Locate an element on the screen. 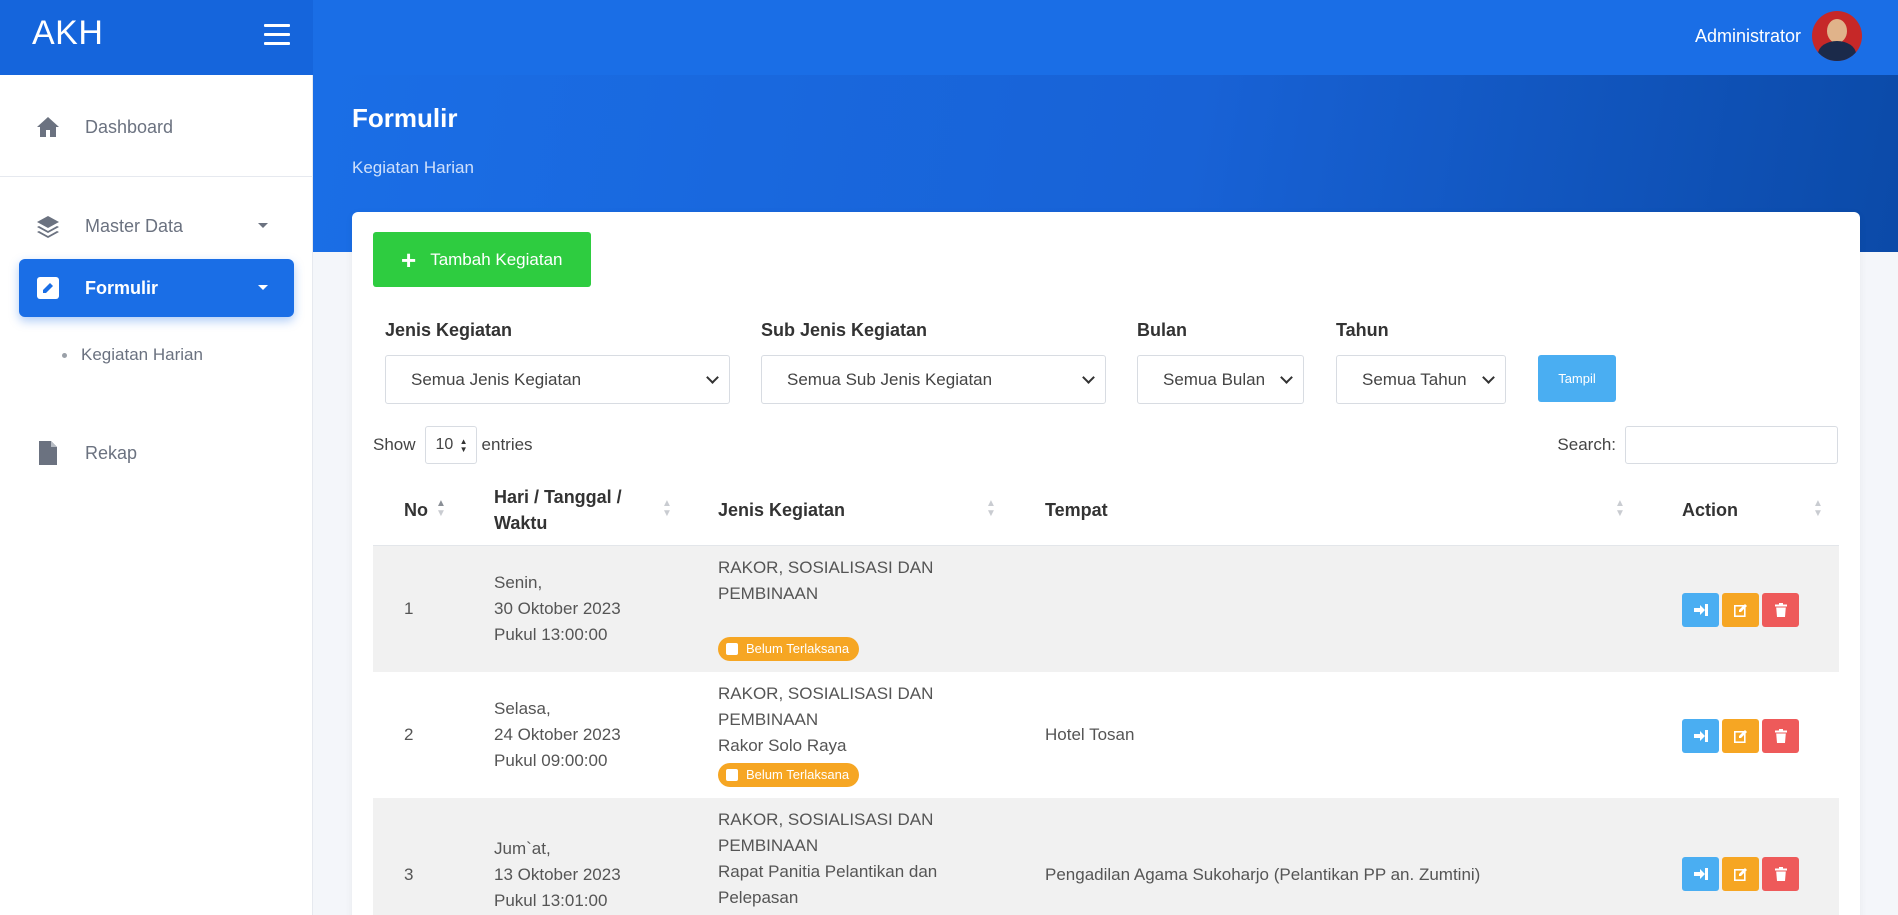 The height and width of the screenshot is (915, 1898). cell-jenis-value: RAKOR, SOSIALISASI DAN PEMBINAAN is located at coordinates (826, 580).